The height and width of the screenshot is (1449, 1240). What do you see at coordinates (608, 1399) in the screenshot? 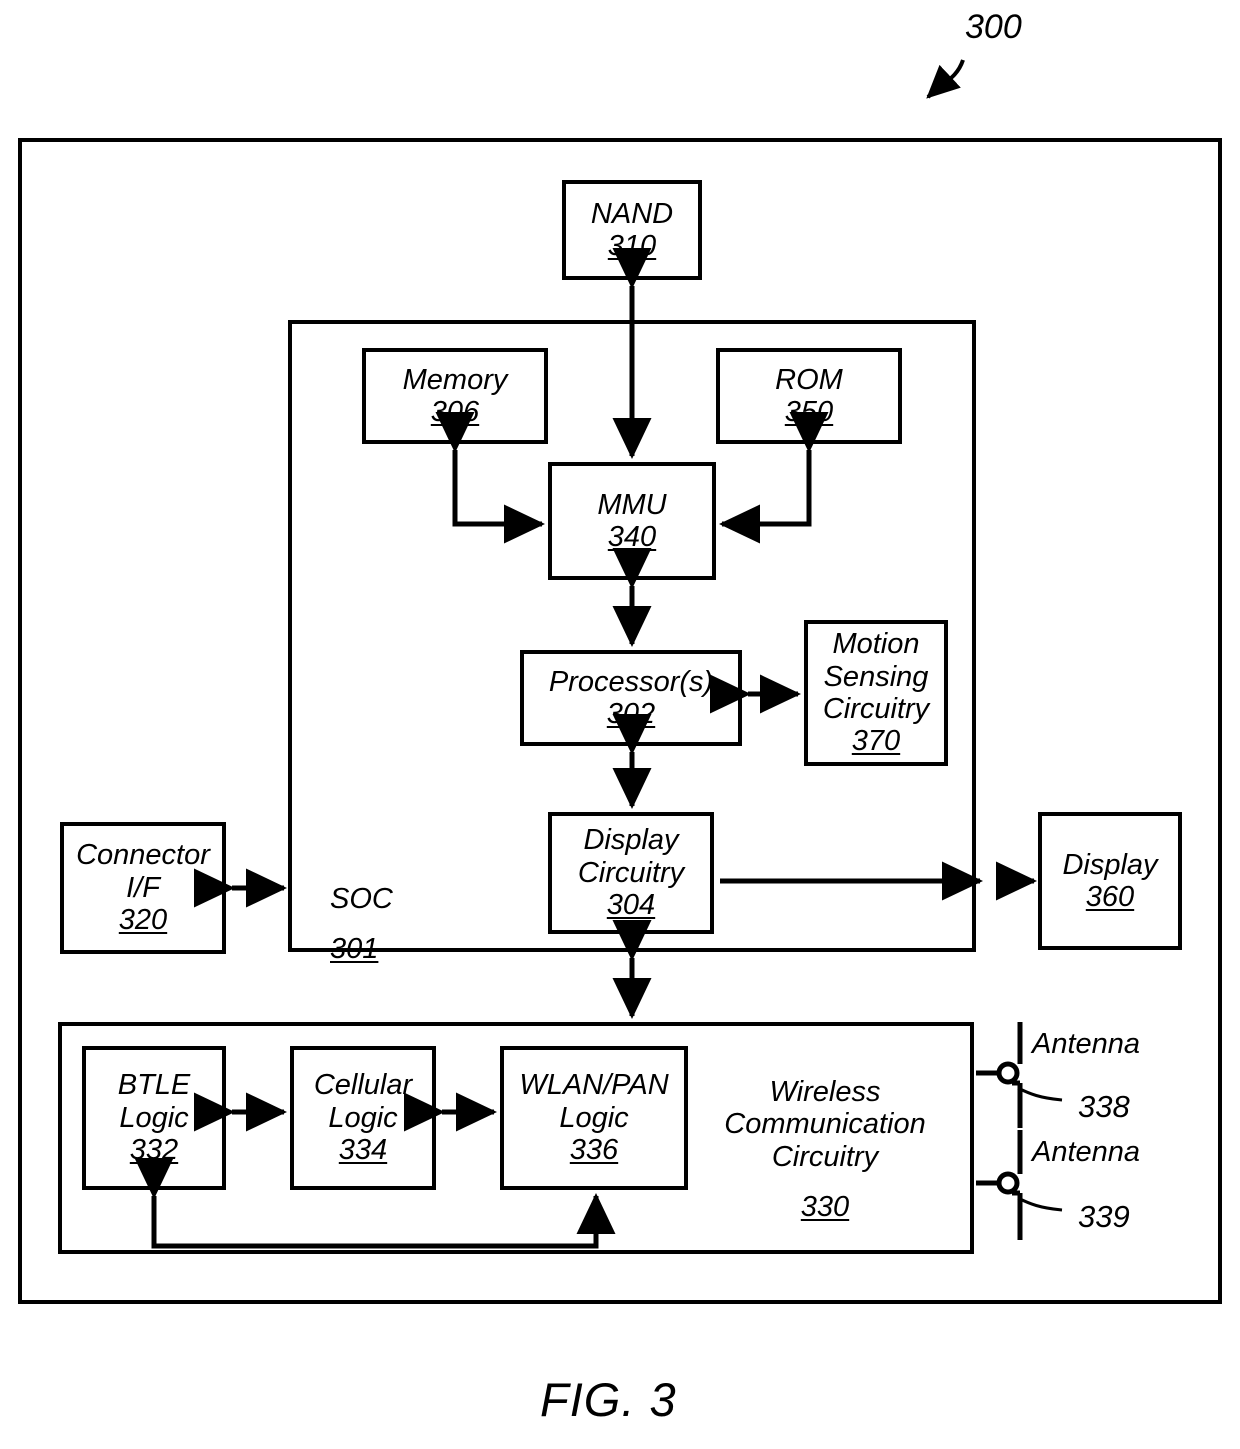
I see `figure-caption: FIG. 3` at bounding box center [608, 1399].